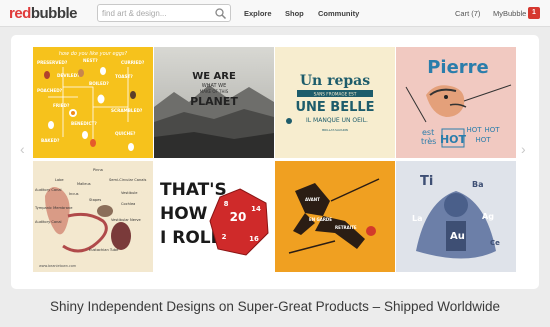 The width and height of the screenshot is (550, 327). Describe the element at coordinates (335, 94) in the screenshot. I see `repas-line: SANS FROMAGE EST` at that location.